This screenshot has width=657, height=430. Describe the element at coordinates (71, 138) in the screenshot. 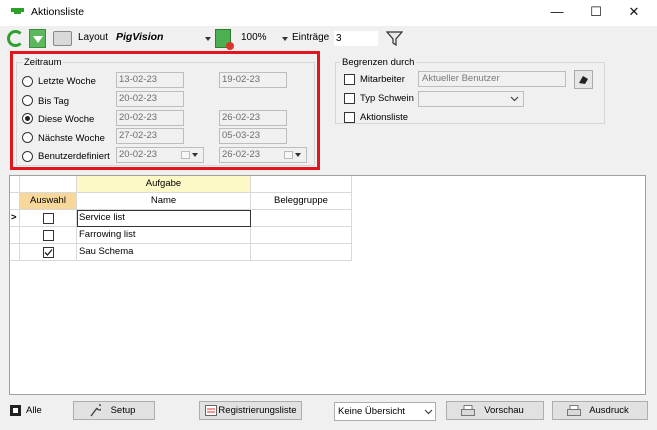

I see `label-naechste-woche: Nächste Woche` at that location.